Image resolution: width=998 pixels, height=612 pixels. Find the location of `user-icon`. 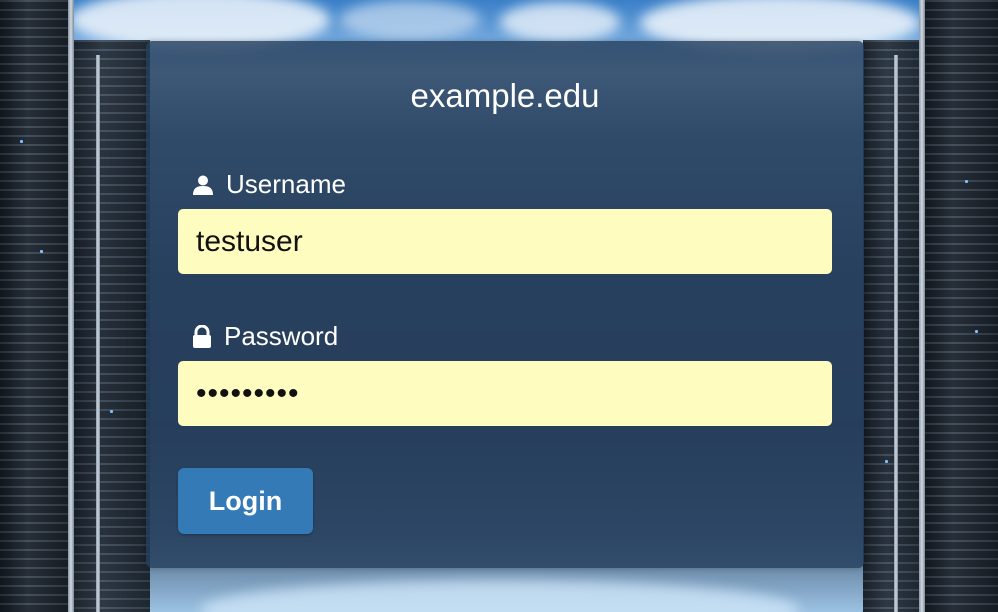

user-icon is located at coordinates (203, 185).